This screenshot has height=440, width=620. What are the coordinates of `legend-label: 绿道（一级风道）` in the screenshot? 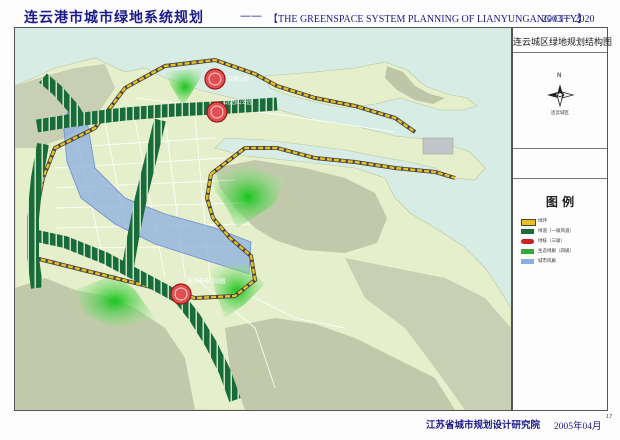 It's located at (556, 231).